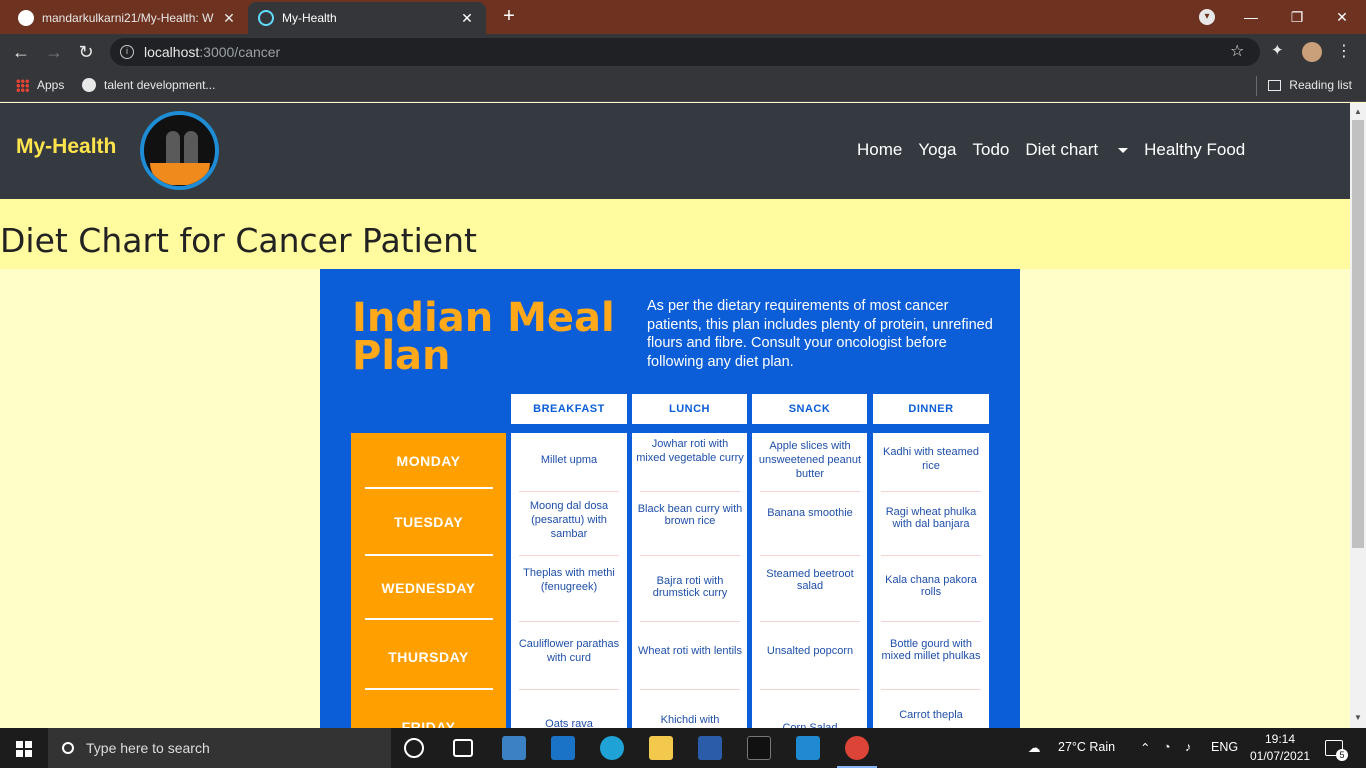 The height and width of the screenshot is (768, 1366). I want to click on meal-cell: Khichdi with, so click(690, 720).